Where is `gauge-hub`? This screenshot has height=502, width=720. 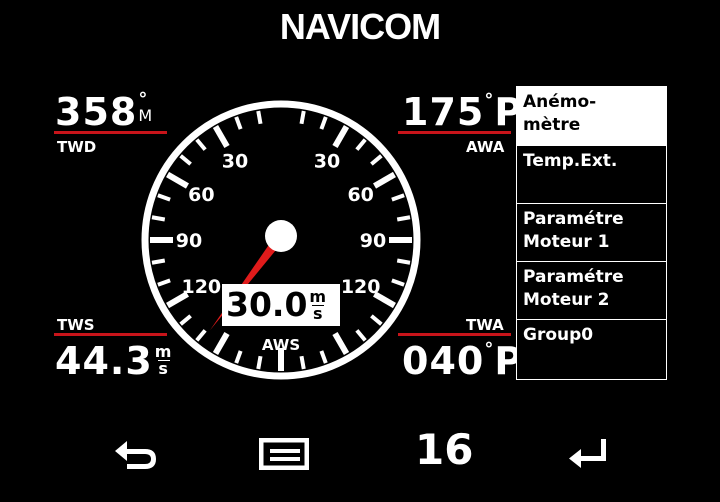
gauge-hub is located at coordinates (281, 236).